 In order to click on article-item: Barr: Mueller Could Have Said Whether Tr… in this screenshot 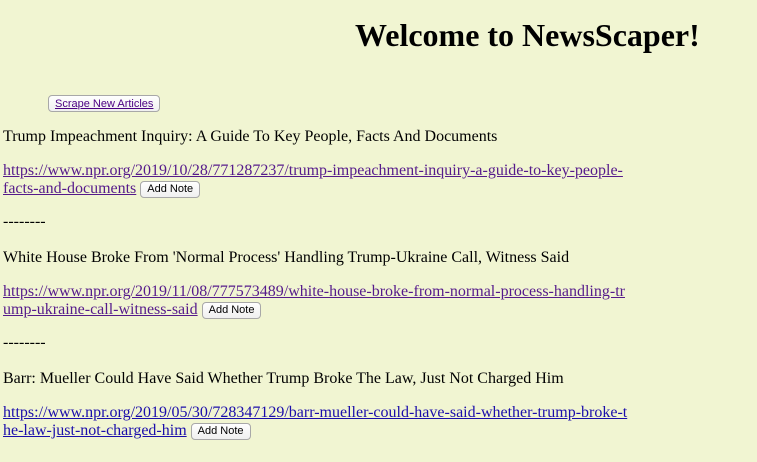, I will do `click(323, 404)`.